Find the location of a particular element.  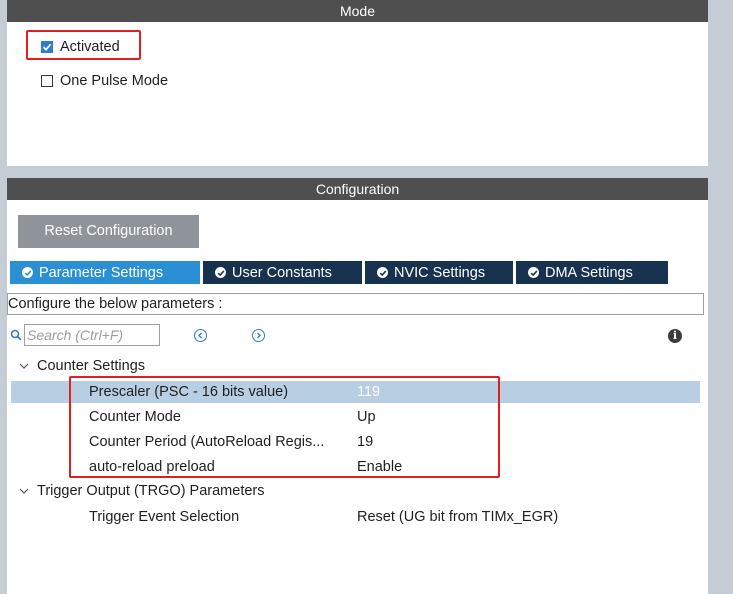

tab-label: Parameter Settings is located at coordinates (101, 272).